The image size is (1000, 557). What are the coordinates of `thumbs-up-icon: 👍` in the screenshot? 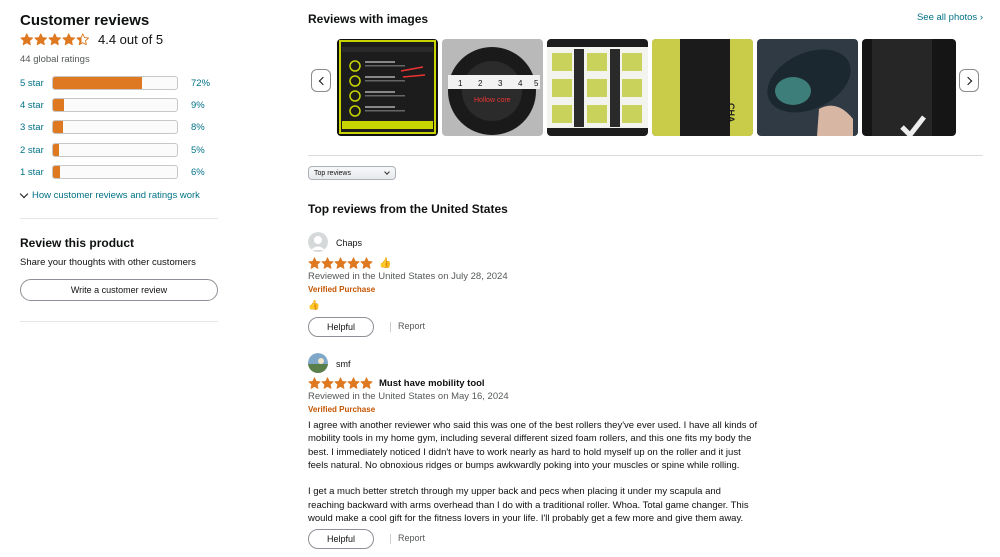 It's located at (385, 263).